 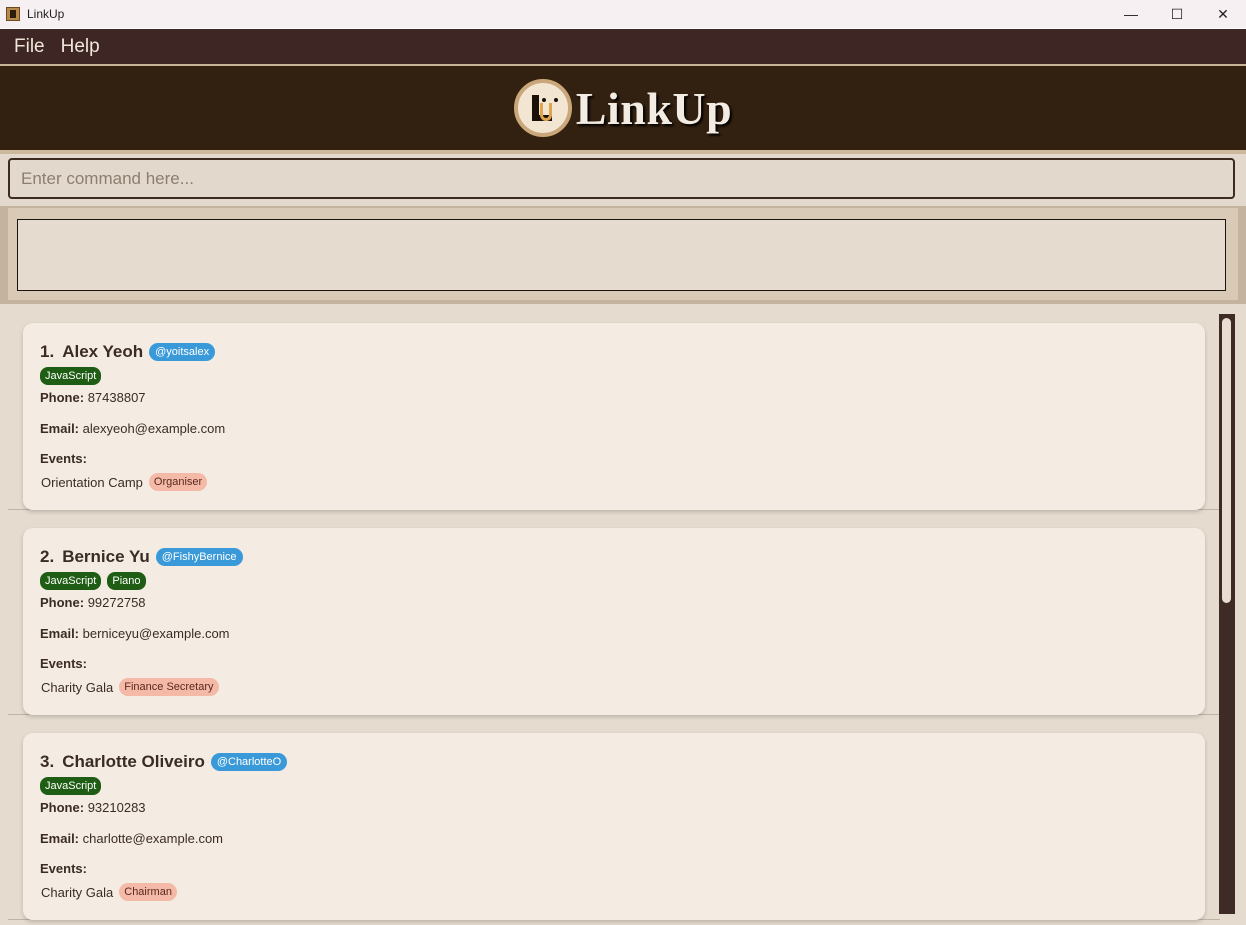 I want to click on telegram-handle-badge: @CharlotteO, so click(x=249, y=762).